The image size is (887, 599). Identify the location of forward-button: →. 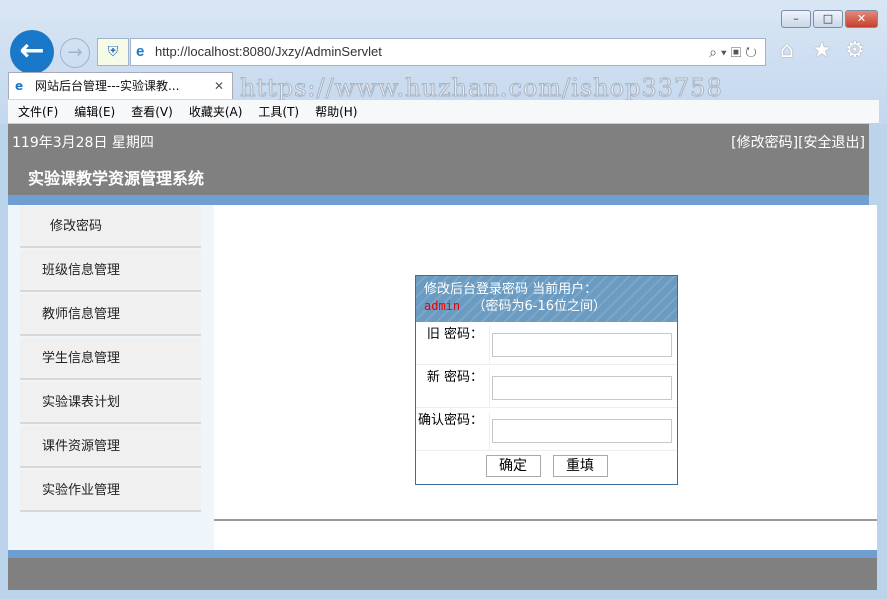
(75, 53).